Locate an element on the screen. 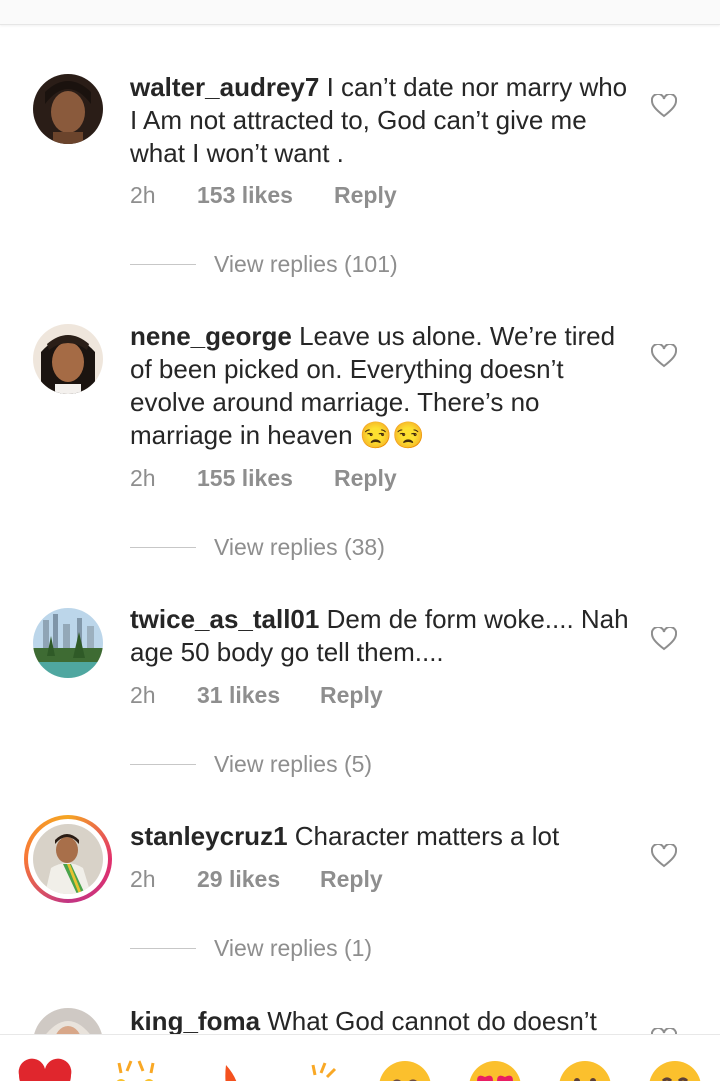 The image size is (720, 1081). comment-likes: 155 likes is located at coordinates (245, 478).